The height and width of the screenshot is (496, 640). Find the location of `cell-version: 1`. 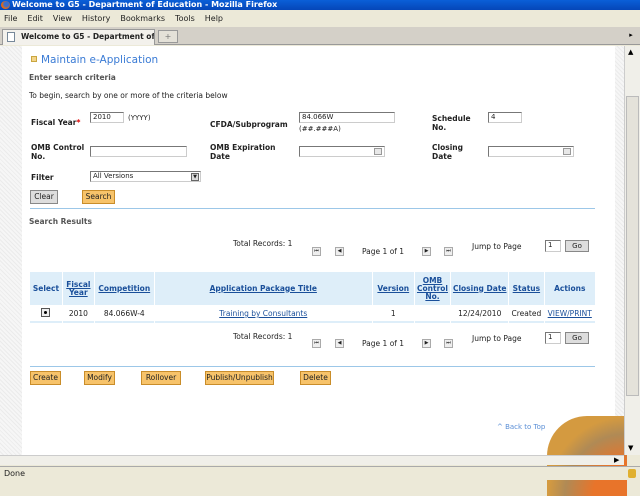

cell-version: 1 is located at coordinates (393, 314).